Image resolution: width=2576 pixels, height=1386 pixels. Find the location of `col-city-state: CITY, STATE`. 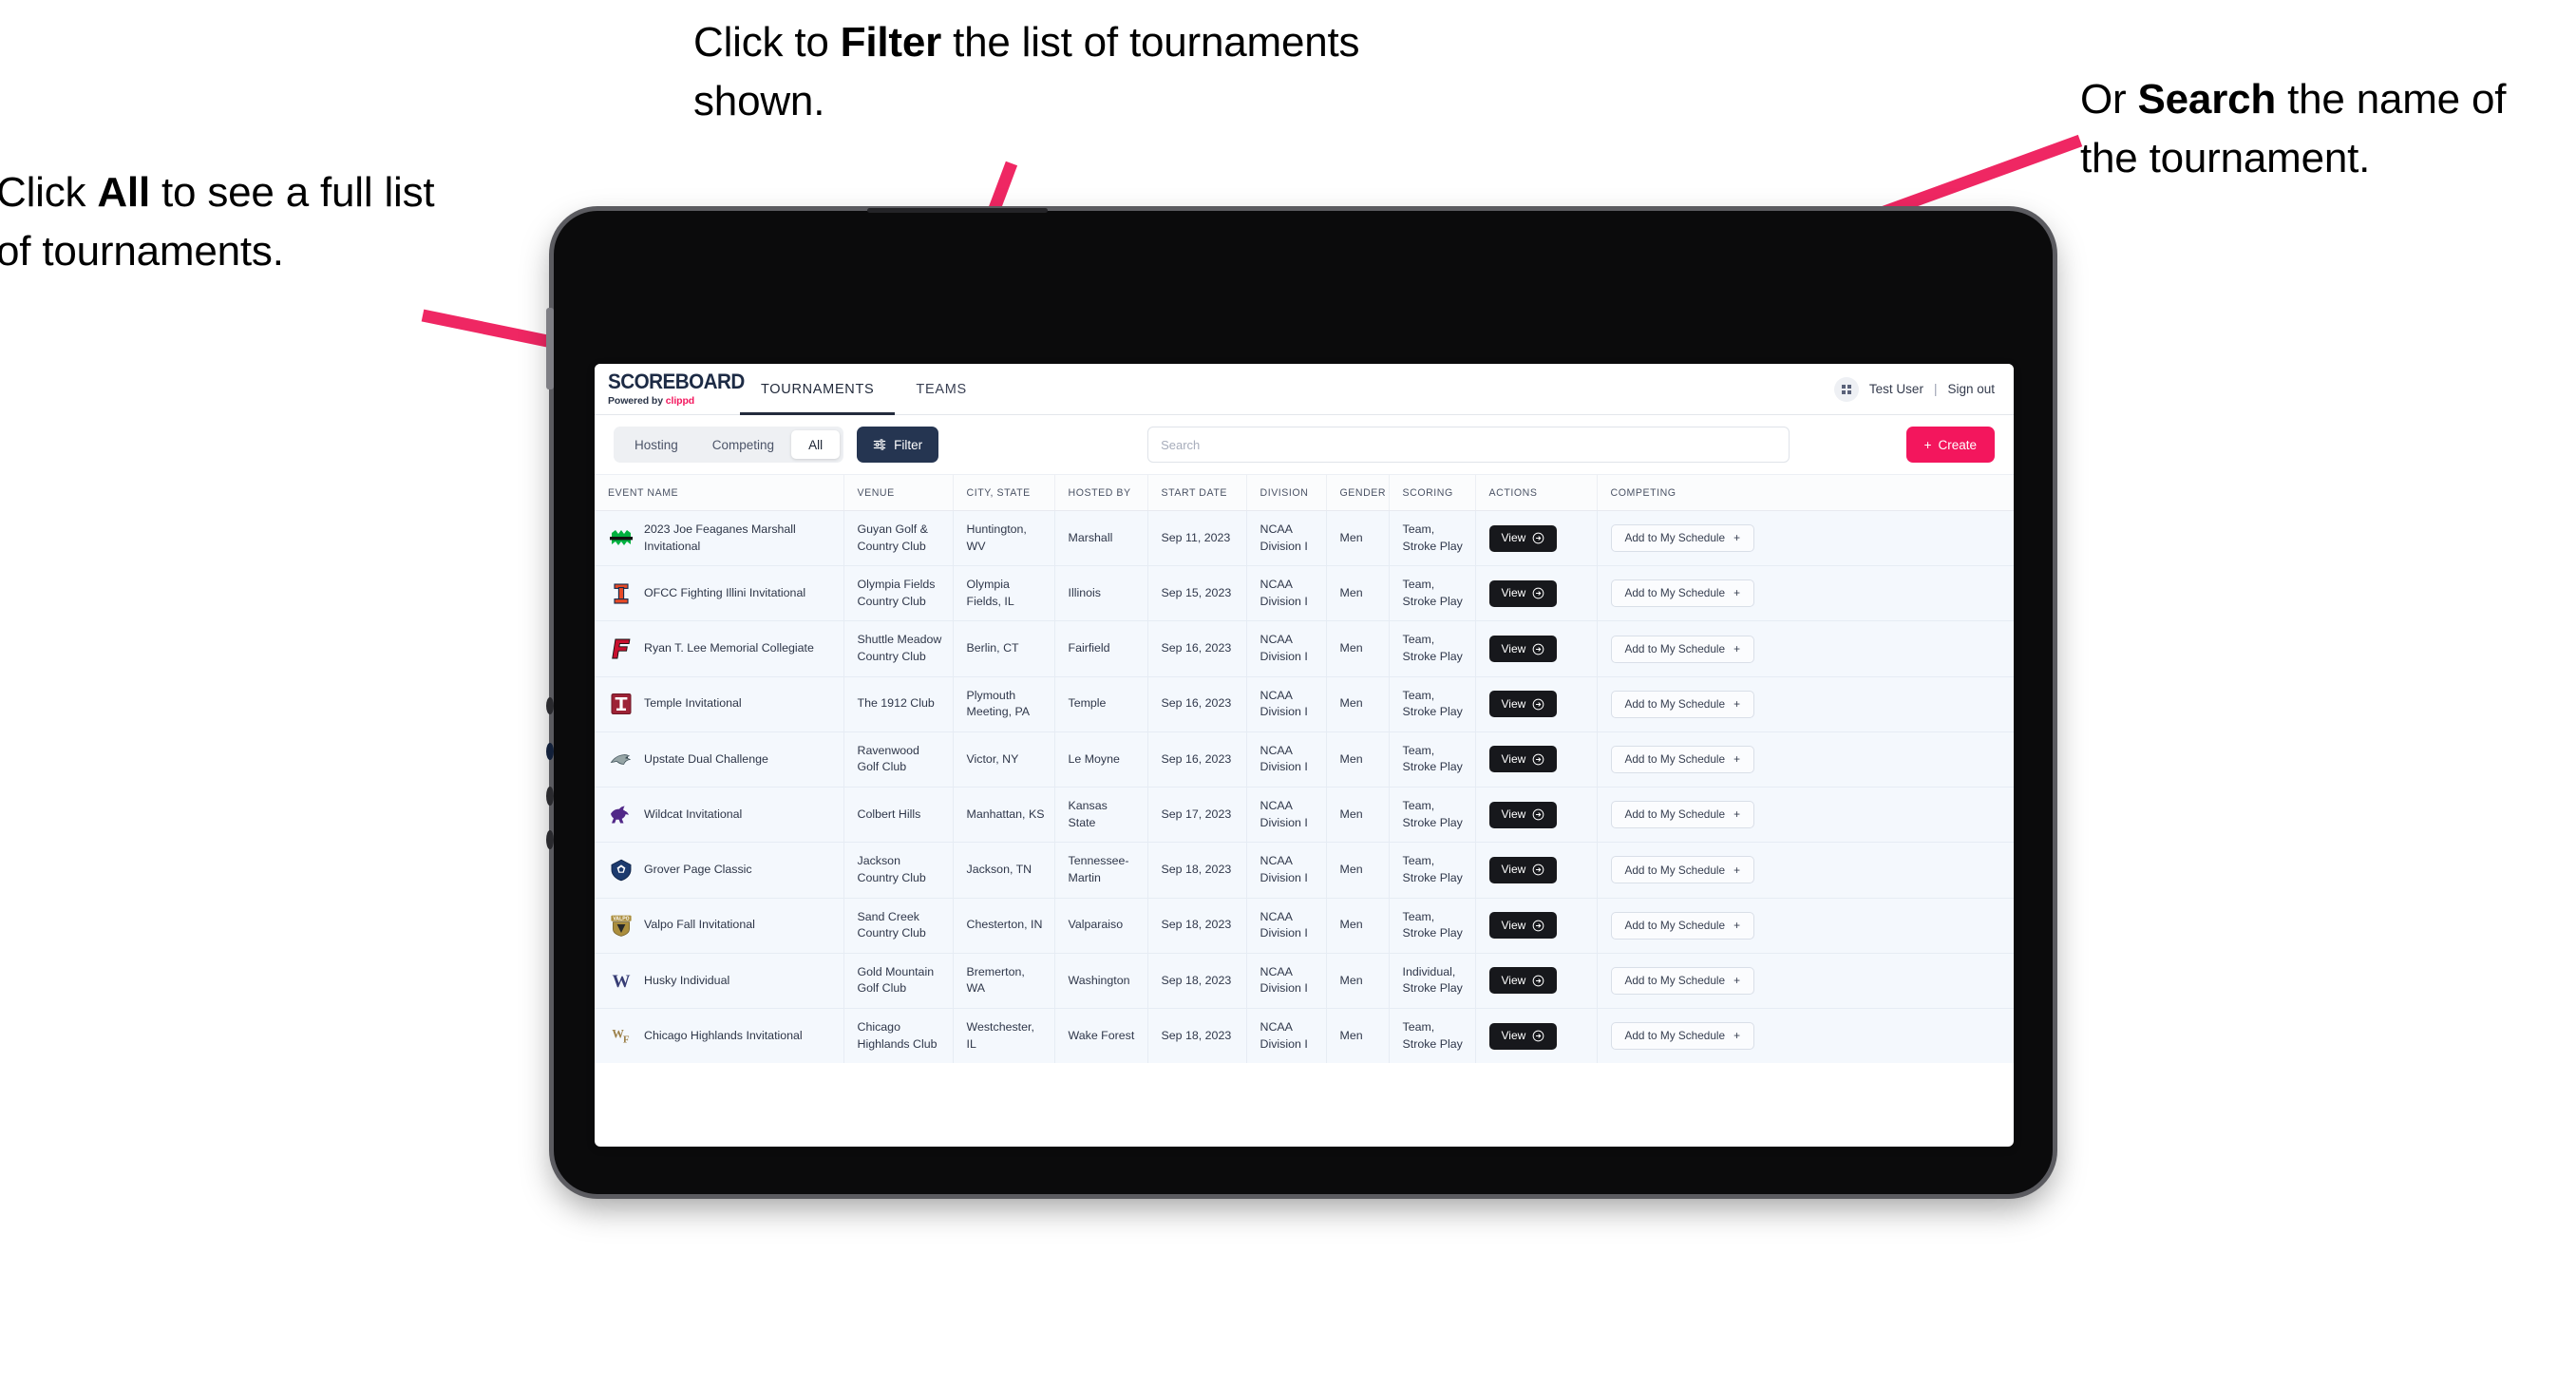

col-city-state: CITY, STATE is located at coordinates (1003, 492).